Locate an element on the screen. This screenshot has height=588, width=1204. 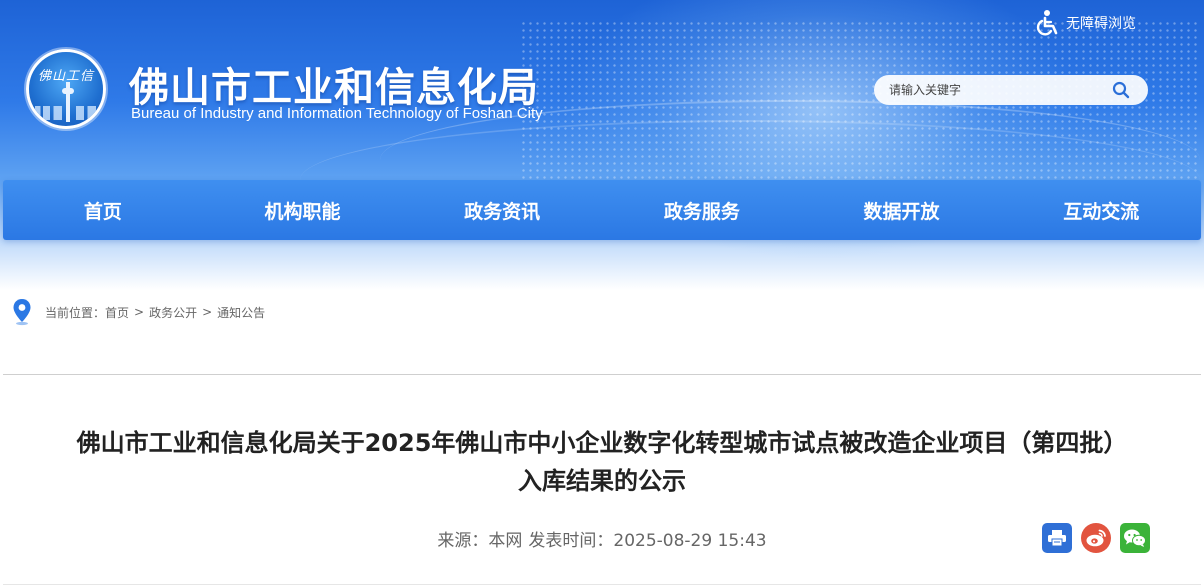
wechat-icon is located at coordinates (1135, 538).